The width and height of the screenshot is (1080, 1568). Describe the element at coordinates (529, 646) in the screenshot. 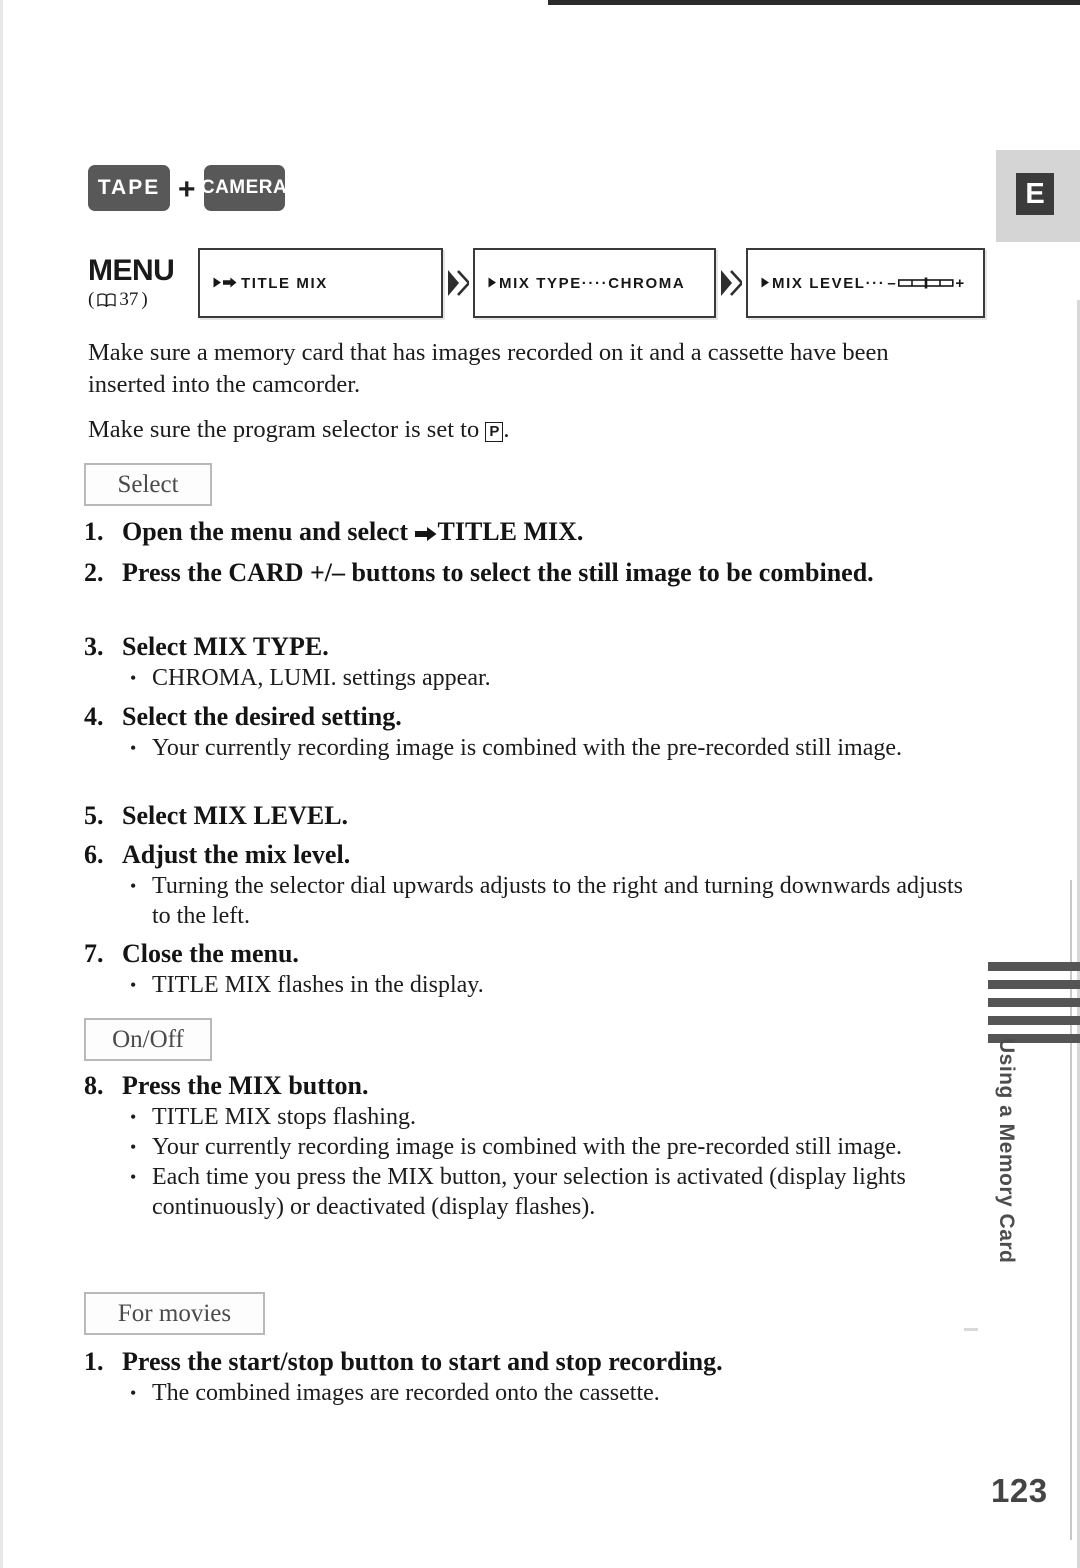

I see `step-3-heading: 3. Select MIX TYPE.` at that location.